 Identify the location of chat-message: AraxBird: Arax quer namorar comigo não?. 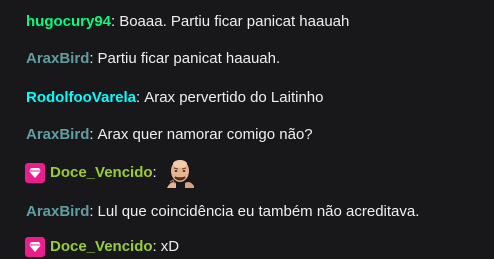
(169, 135).